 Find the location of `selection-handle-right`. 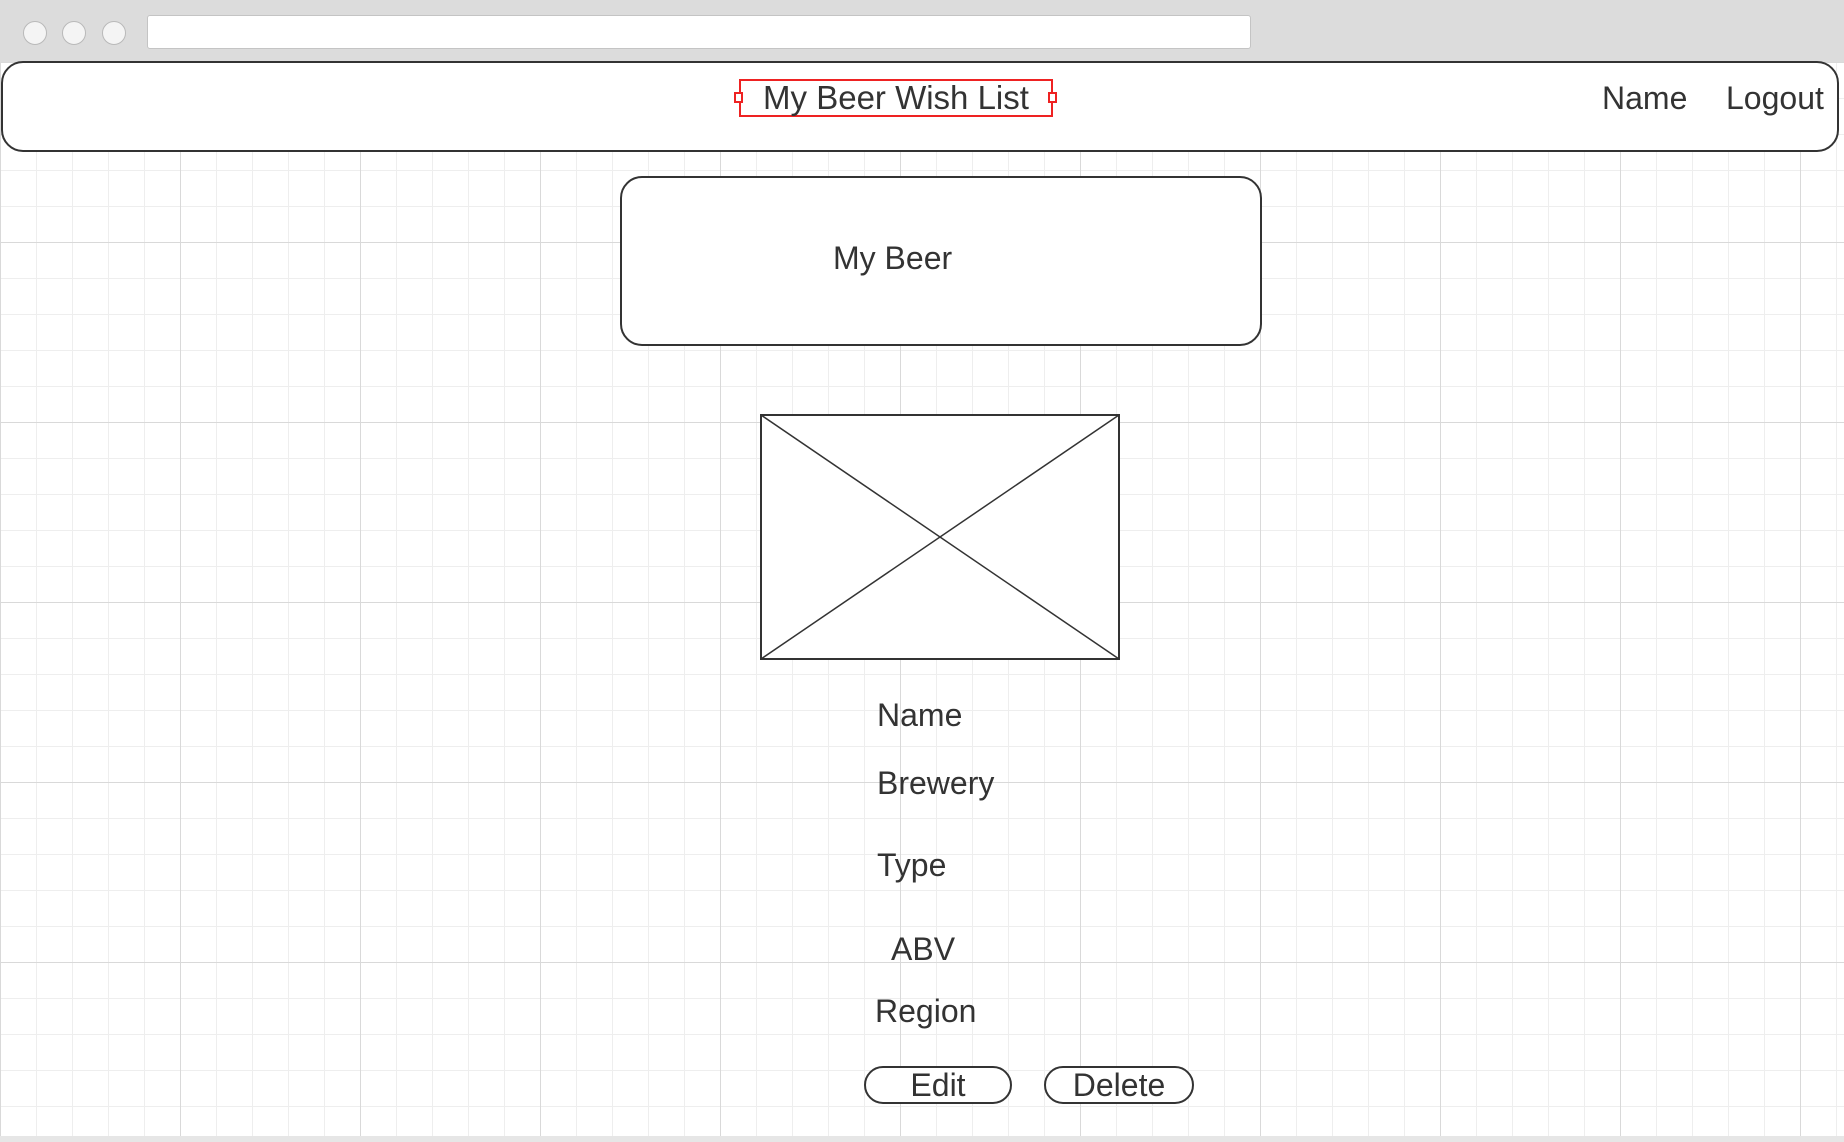

selection-handle-right is located at coordinates (1052, 97).